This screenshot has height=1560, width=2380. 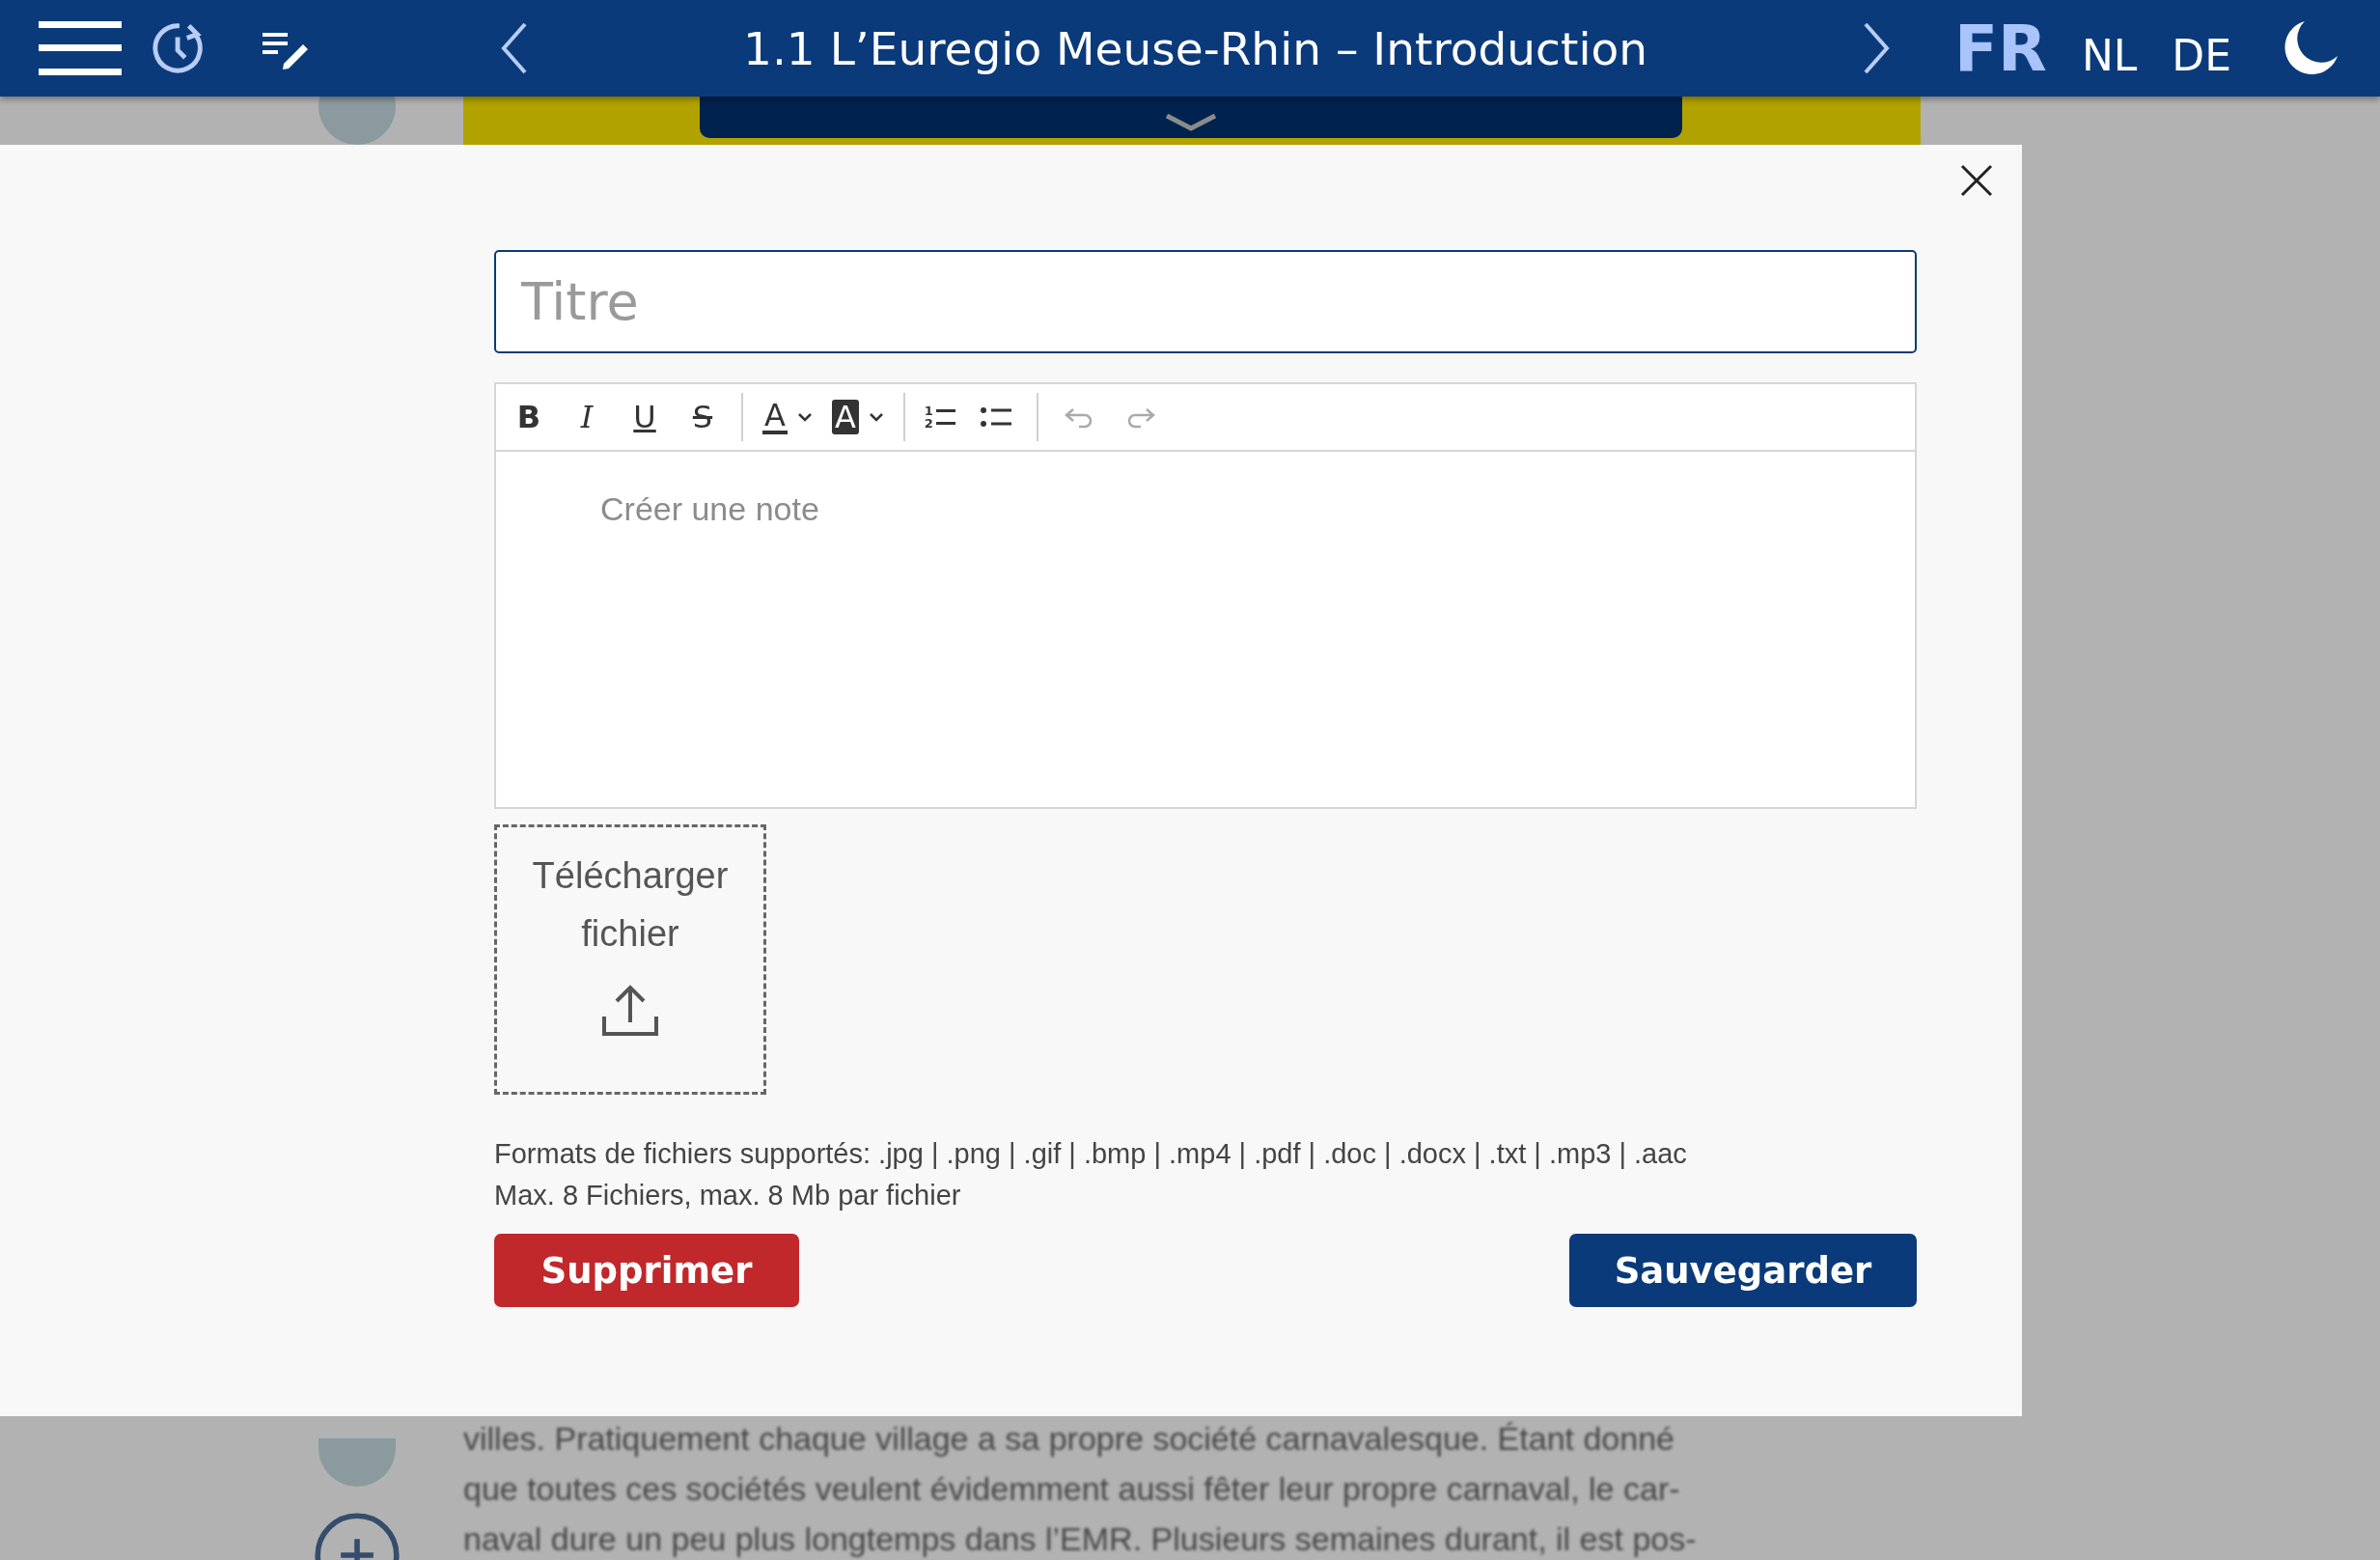 What do you see at coordinates (630, 960) in the screenshot?
I see `file-upload-area: Télécharger fichier` at bounding box center [630, 960].